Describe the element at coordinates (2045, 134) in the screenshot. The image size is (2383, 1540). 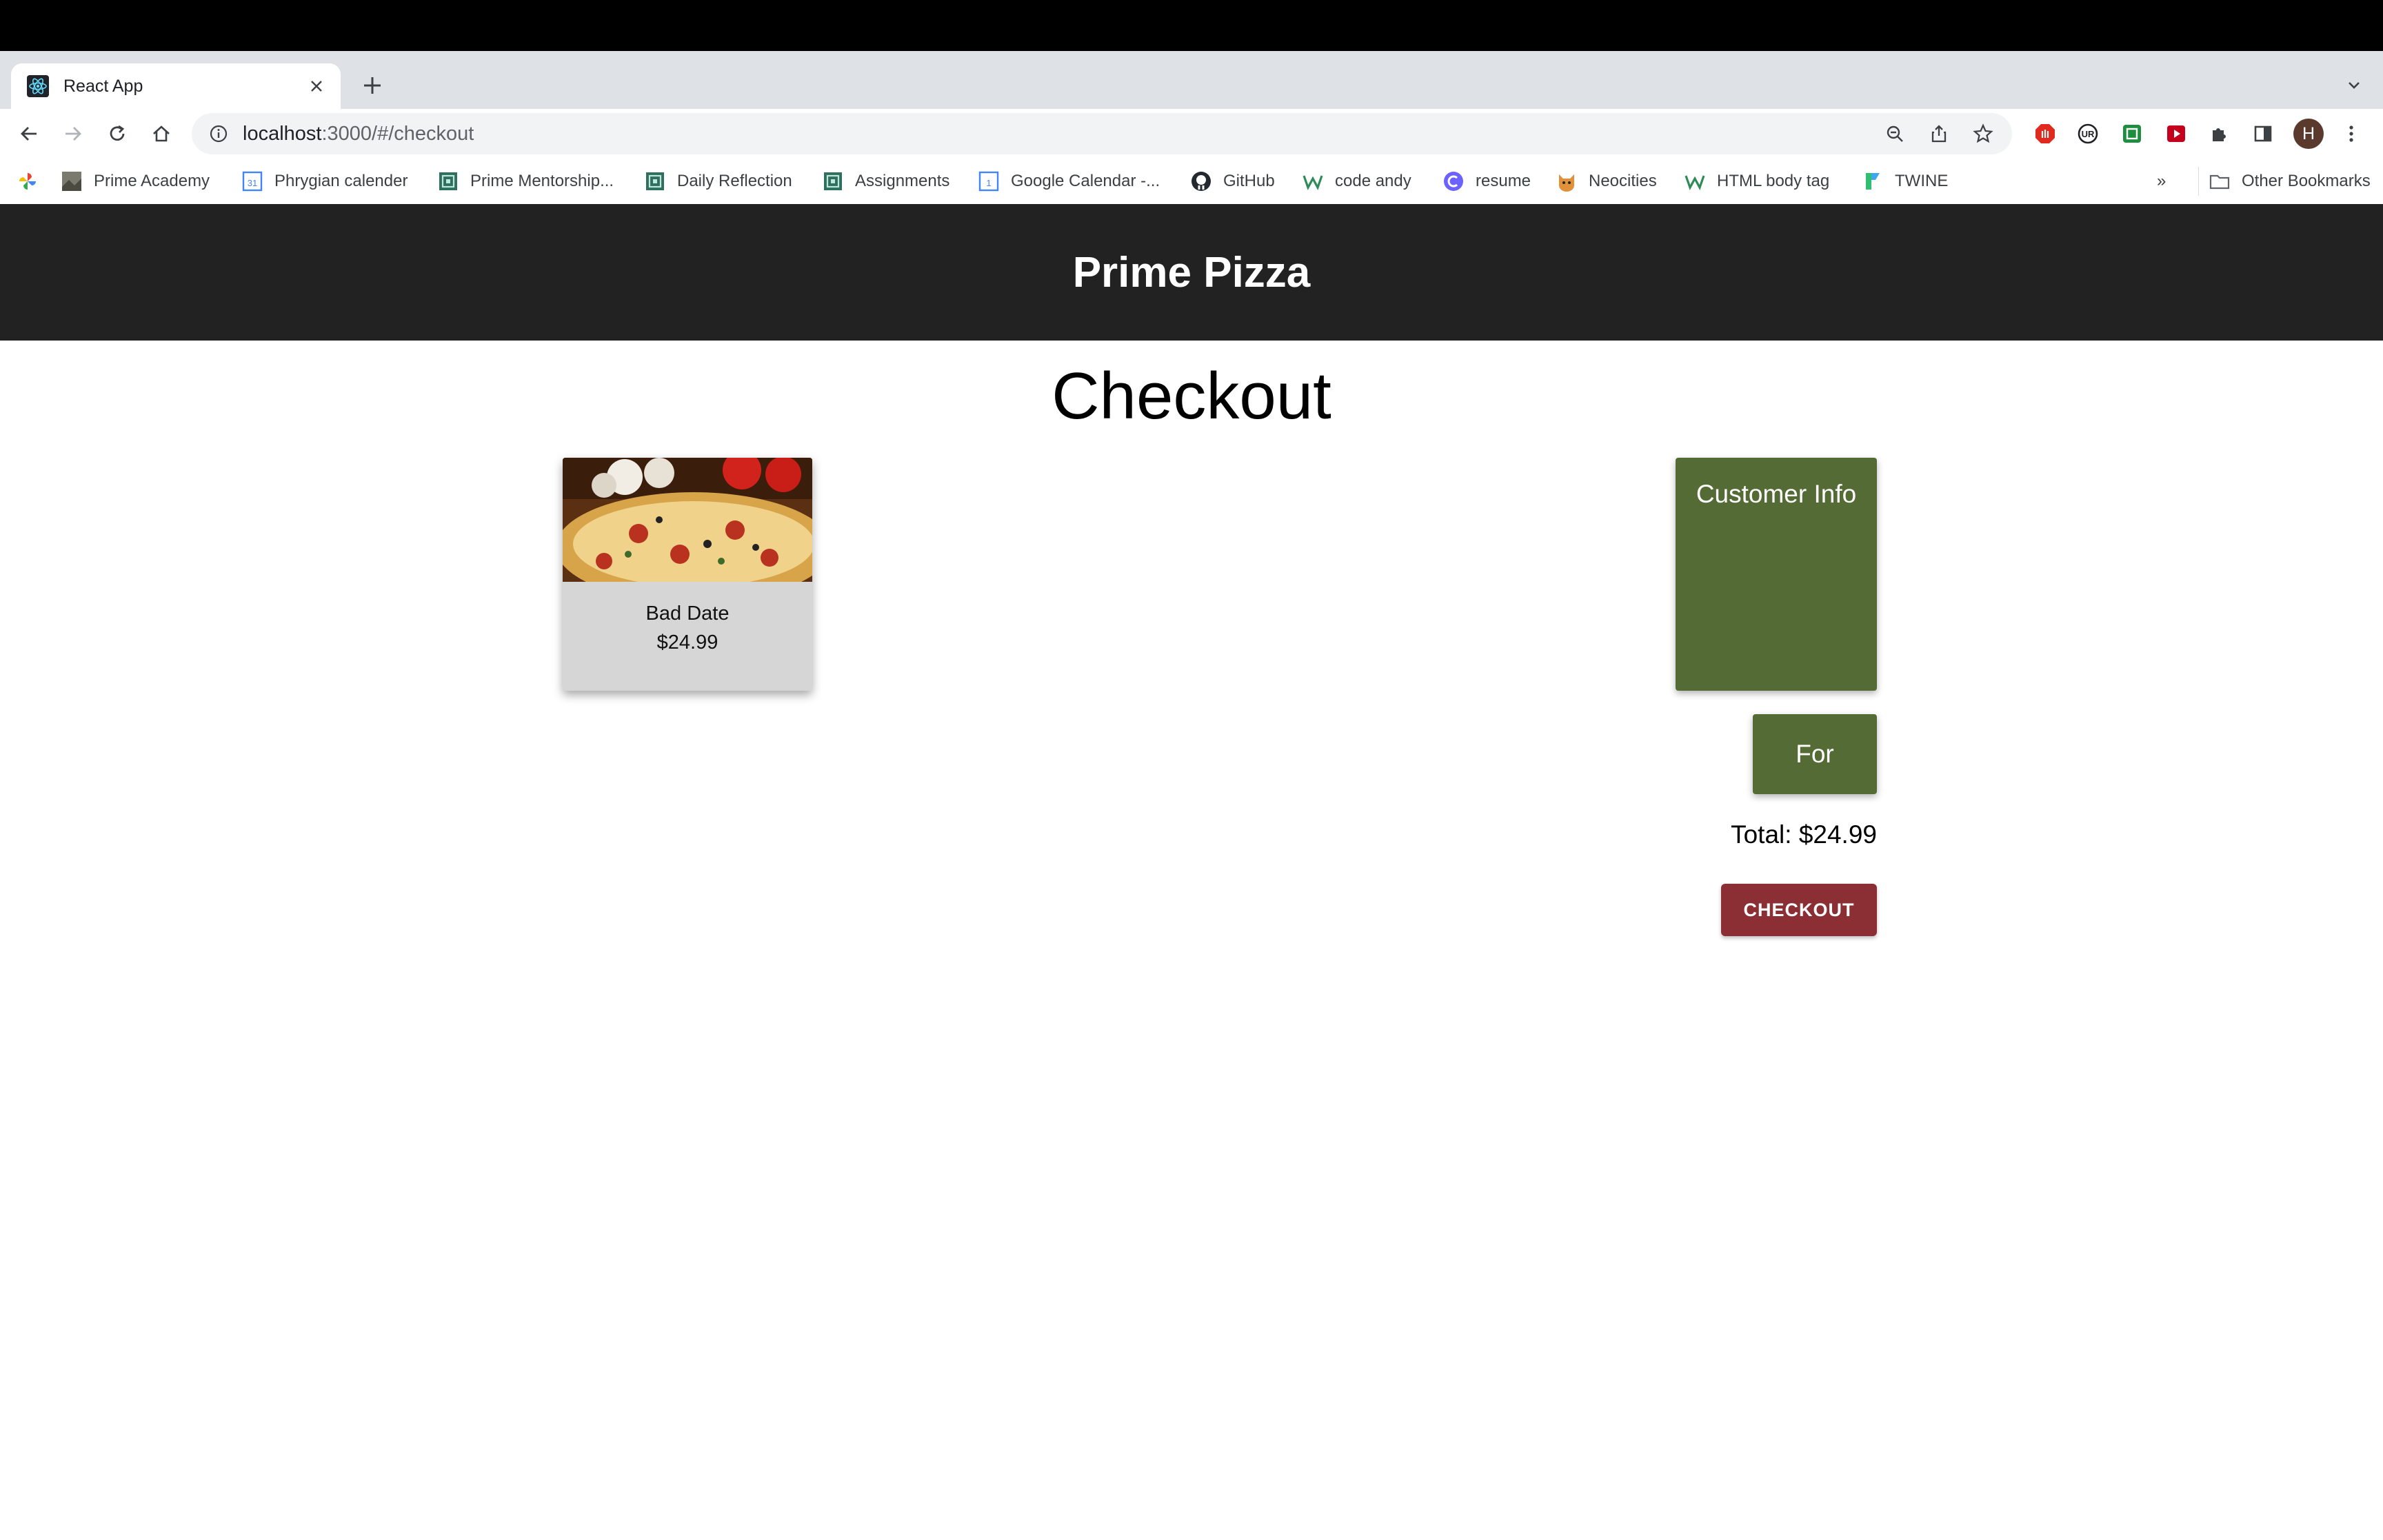
I see `adblock-extension-icon` at that location.